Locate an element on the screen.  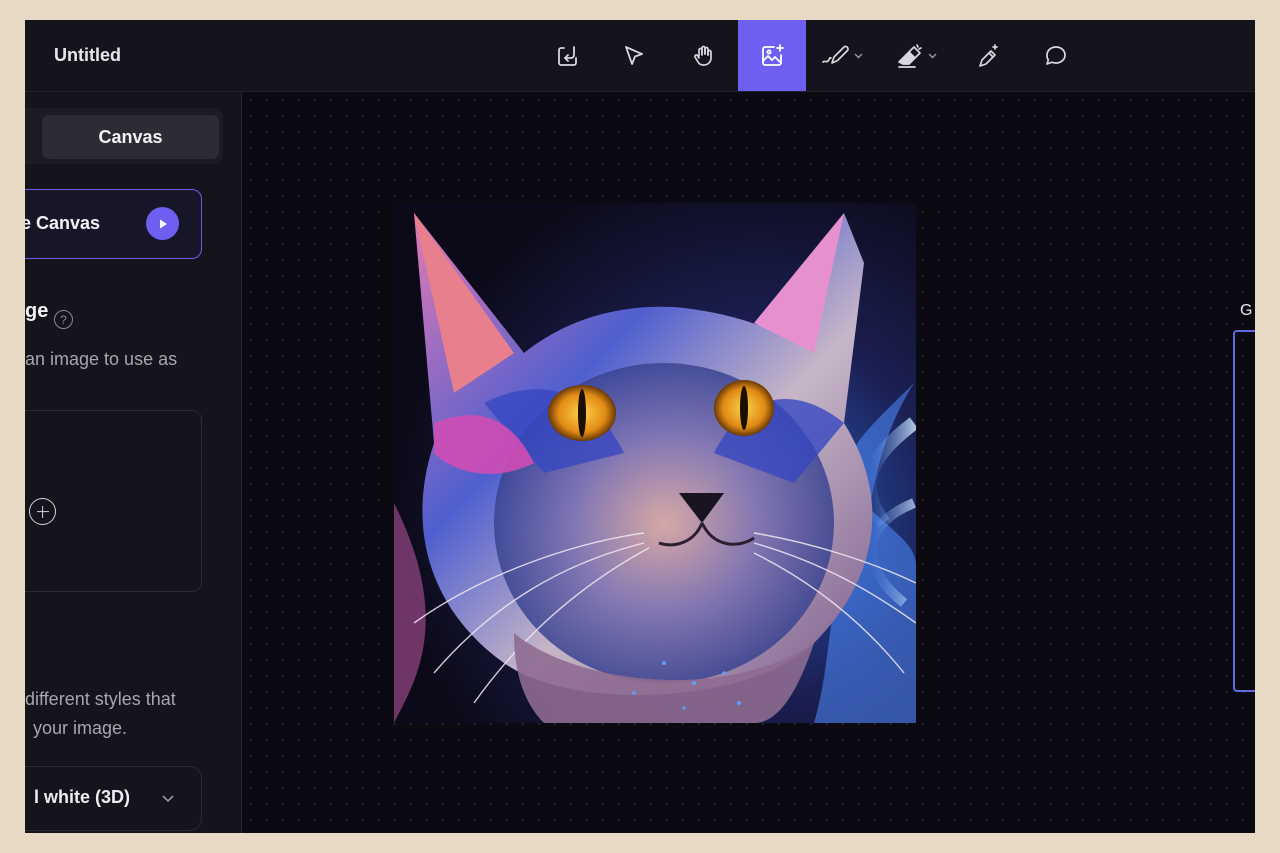
comment-icon is located at coordinates (1056, 55).